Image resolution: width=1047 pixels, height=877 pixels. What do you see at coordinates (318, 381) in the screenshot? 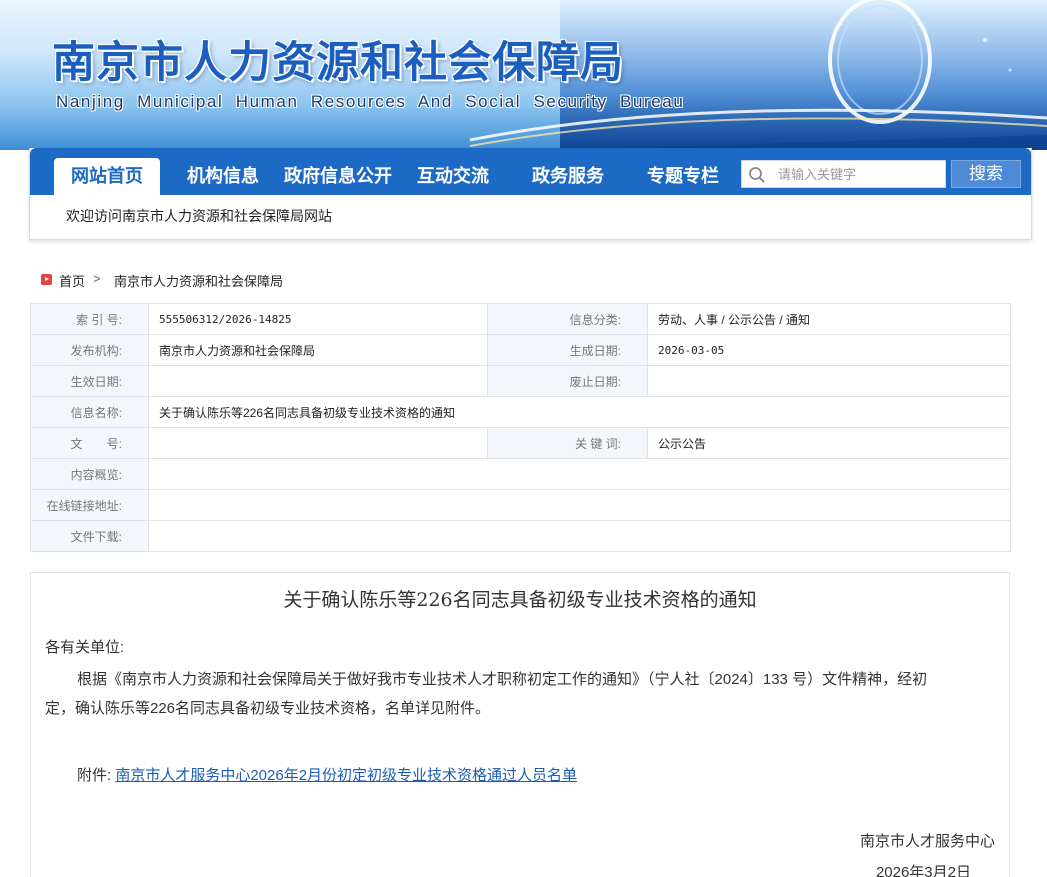
I see `effective-date-value` at bounding box center [318, 381].